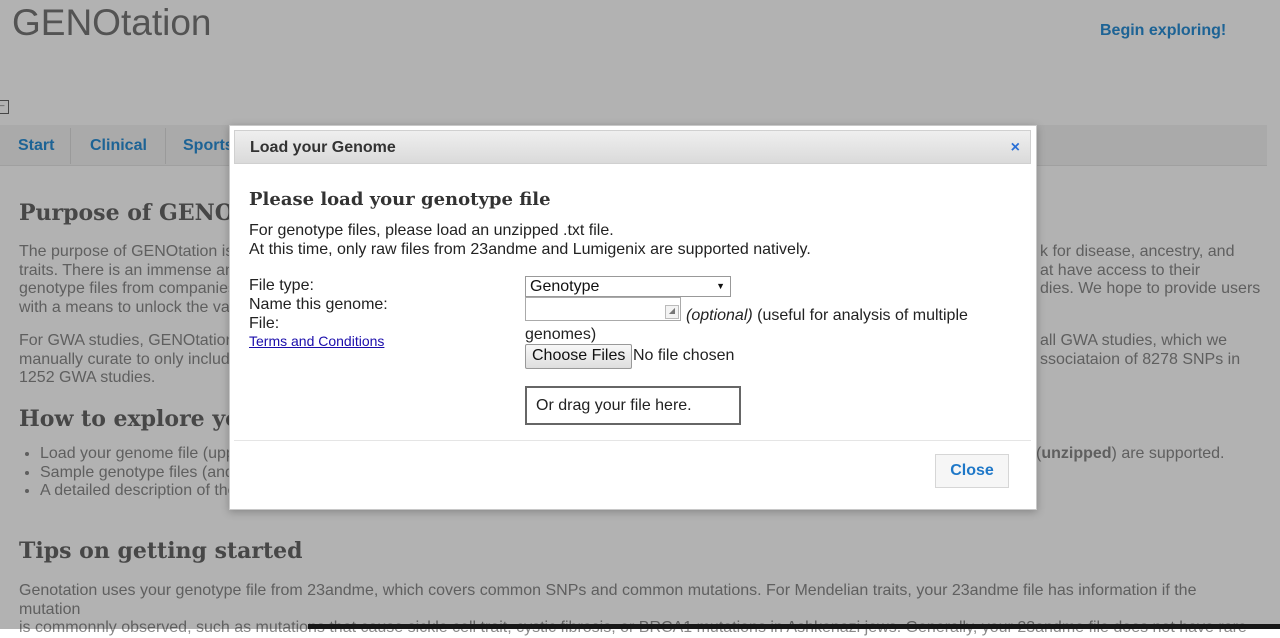  I want to click on file-status-text: No file chosen, so click(684, 355).